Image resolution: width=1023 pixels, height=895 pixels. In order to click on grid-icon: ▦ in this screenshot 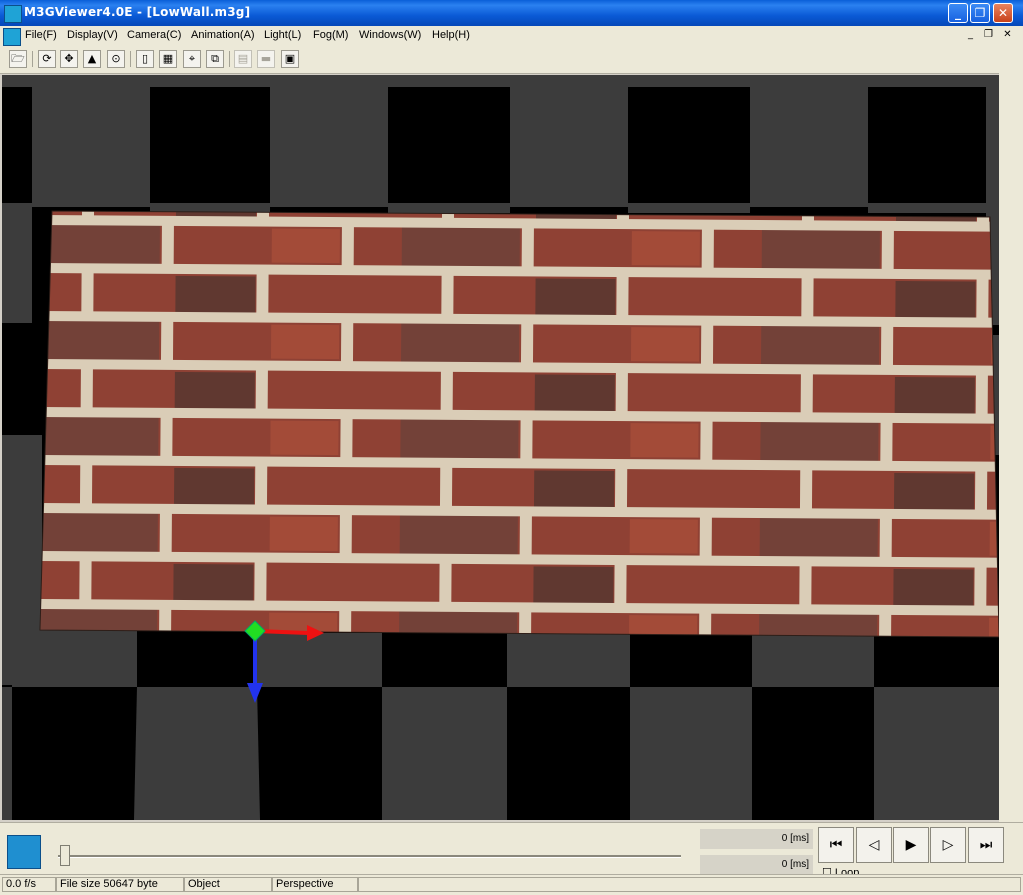, I will do `click(168, 59)`.